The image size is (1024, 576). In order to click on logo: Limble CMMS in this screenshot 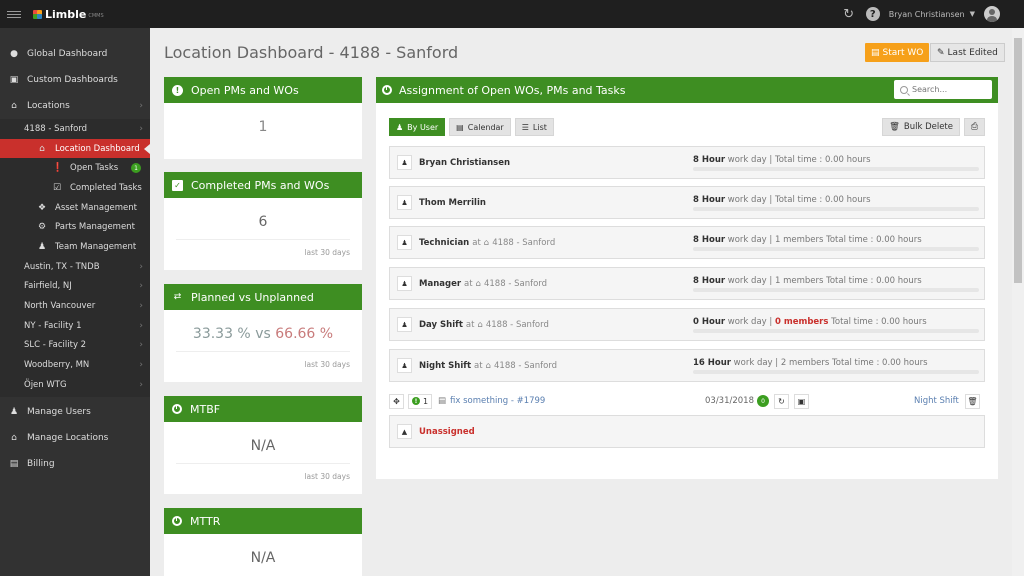, I will do `click(68, 14)`.